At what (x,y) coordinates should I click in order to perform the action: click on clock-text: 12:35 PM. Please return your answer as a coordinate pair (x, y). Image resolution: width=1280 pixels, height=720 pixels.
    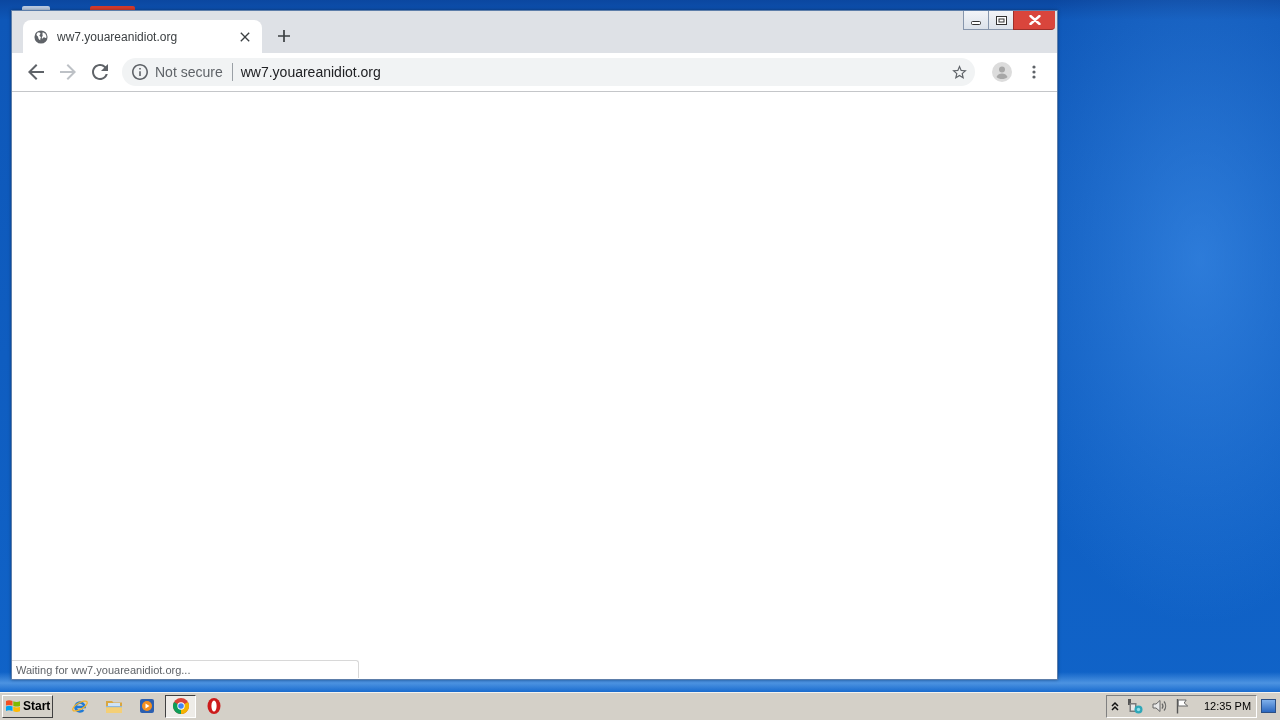
    Looking at the image, I should click on (1228, 706).